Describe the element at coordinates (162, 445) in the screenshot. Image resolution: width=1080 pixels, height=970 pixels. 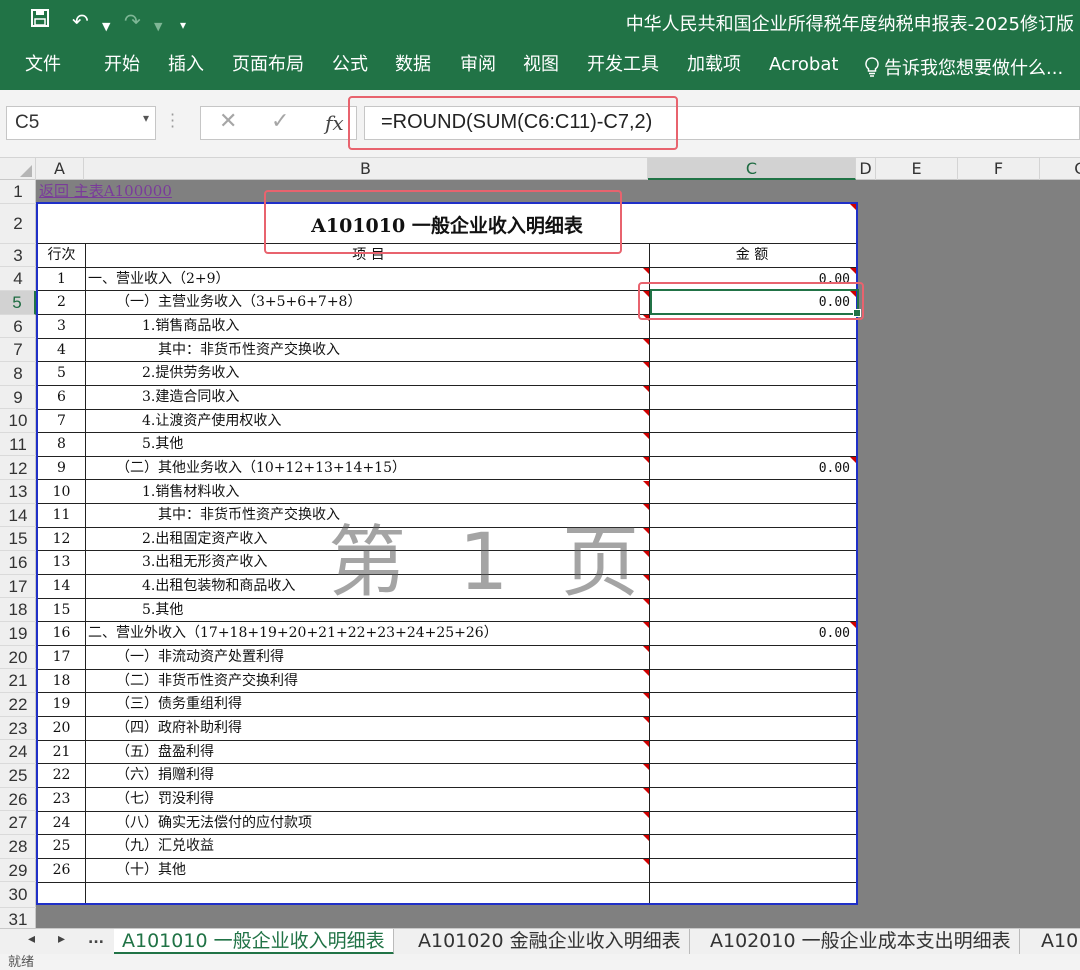
I see `item-cell: 5.其他` at that location.